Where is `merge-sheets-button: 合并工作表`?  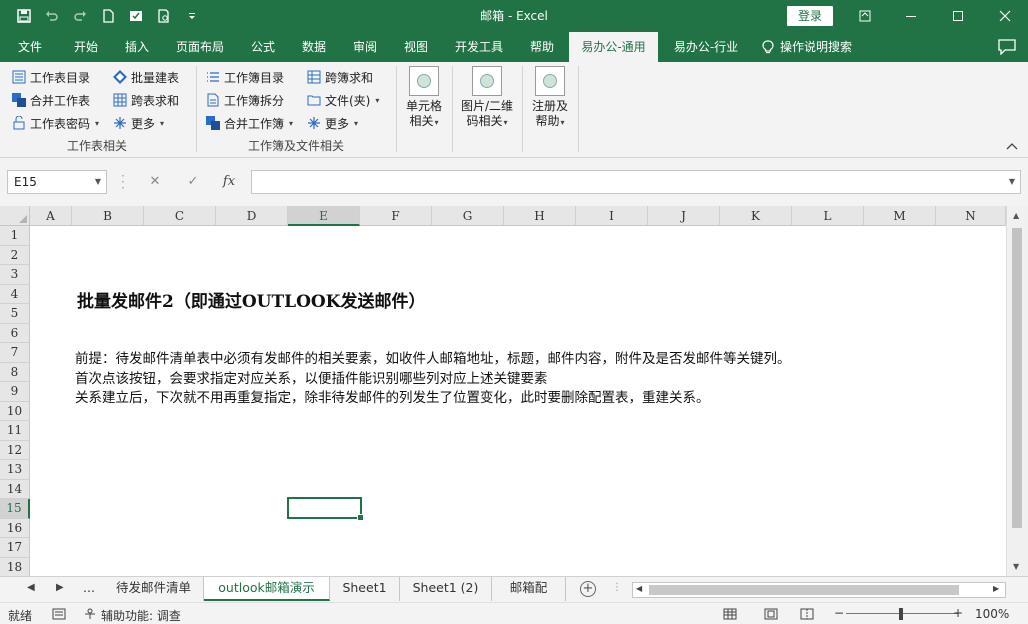 merge-sheets-button: 合并工作表 is located at coordinates (51, 100).